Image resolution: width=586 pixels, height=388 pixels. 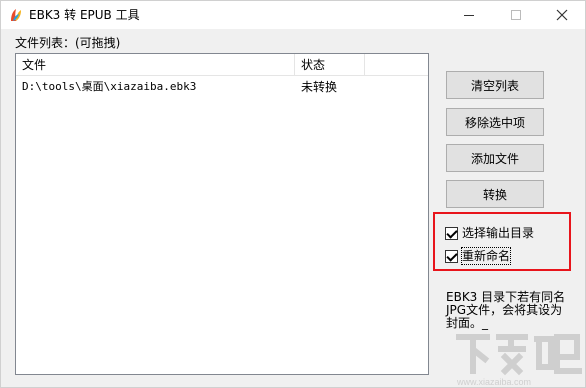 What do you see at coordinates (16, 15) in the screenshot?
I see `app-logo-icon` at bounding box center [16, 15].